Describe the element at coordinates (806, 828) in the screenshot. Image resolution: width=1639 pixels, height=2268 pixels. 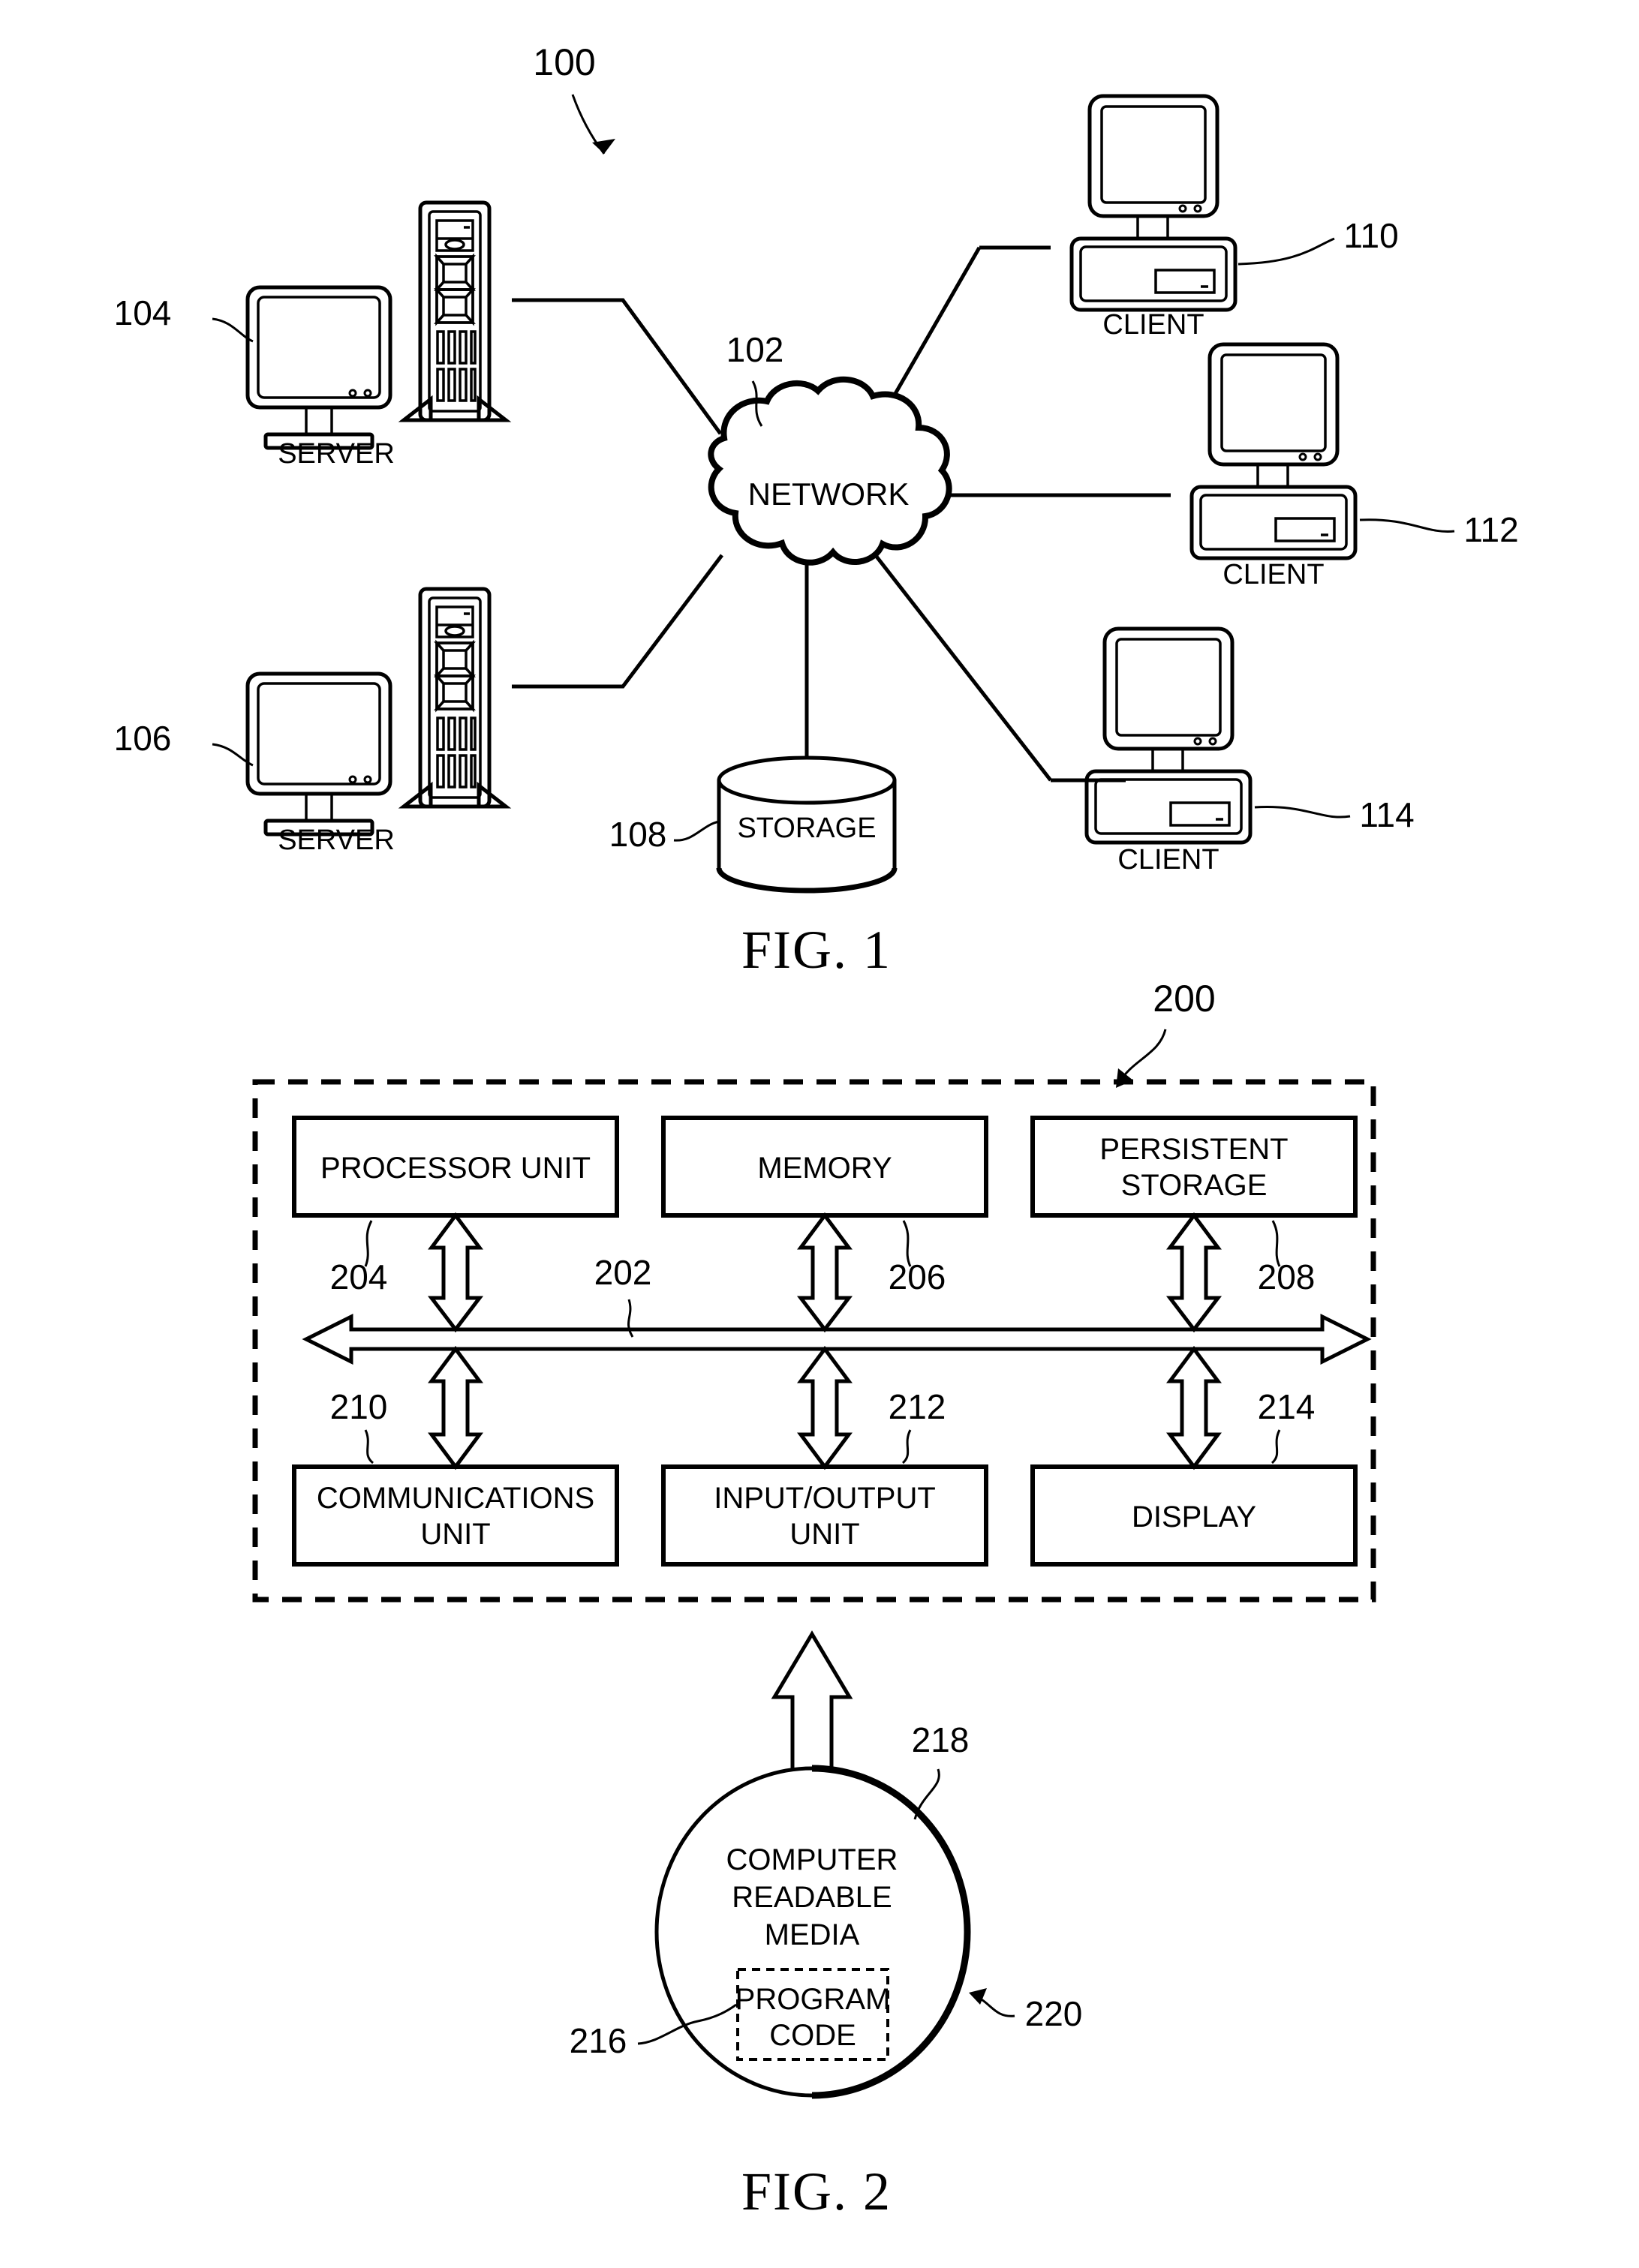
I see `storage-label: STORAGE` at that location.